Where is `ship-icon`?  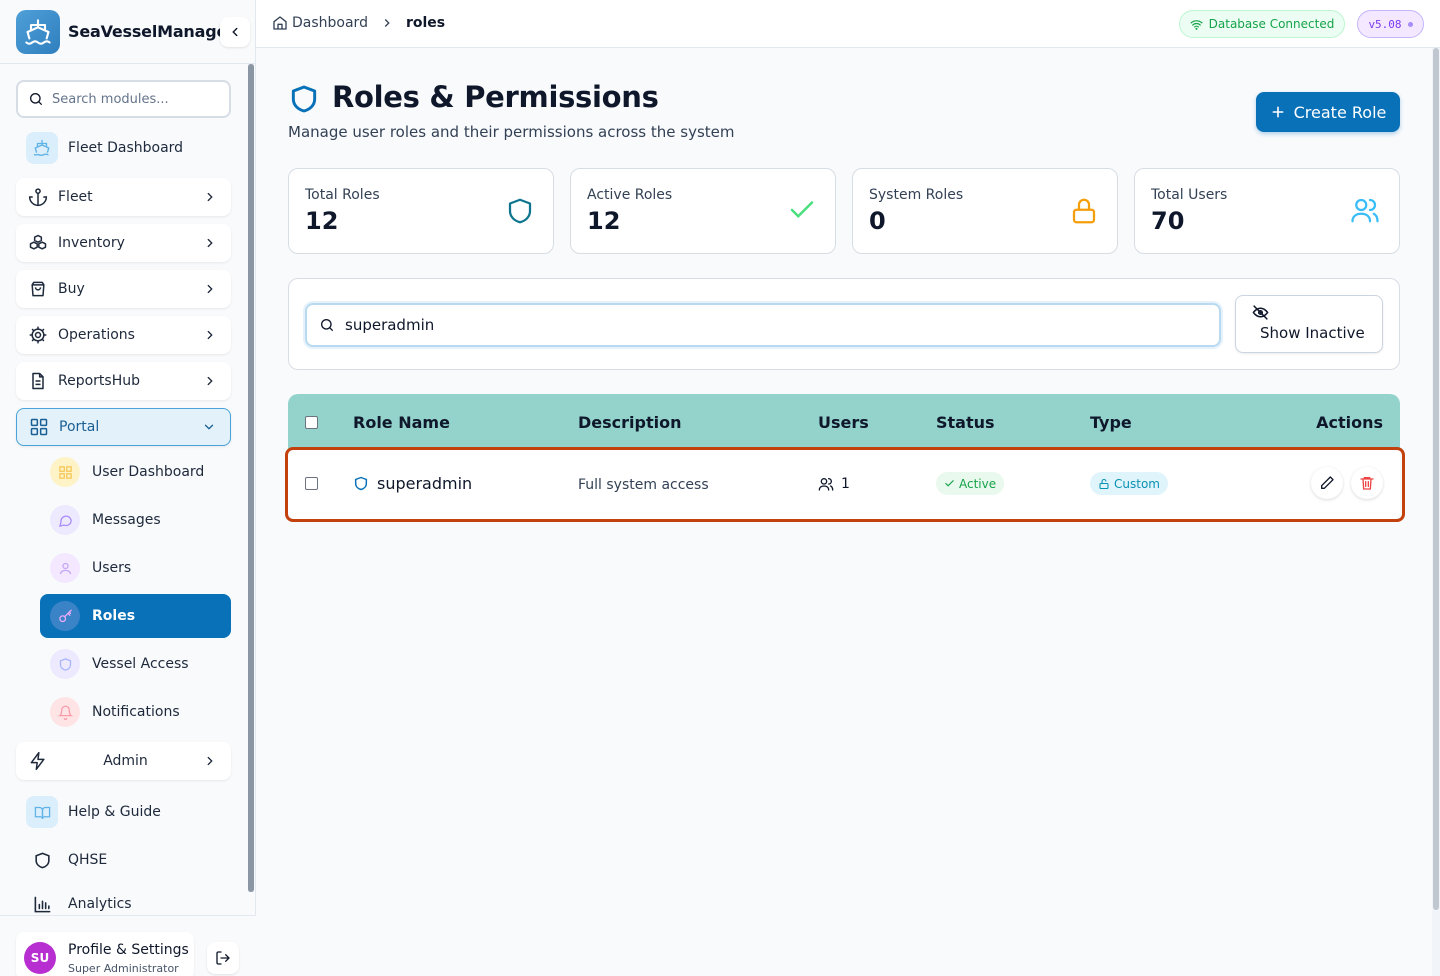 ship-icon is located at coordinates (42, 148).